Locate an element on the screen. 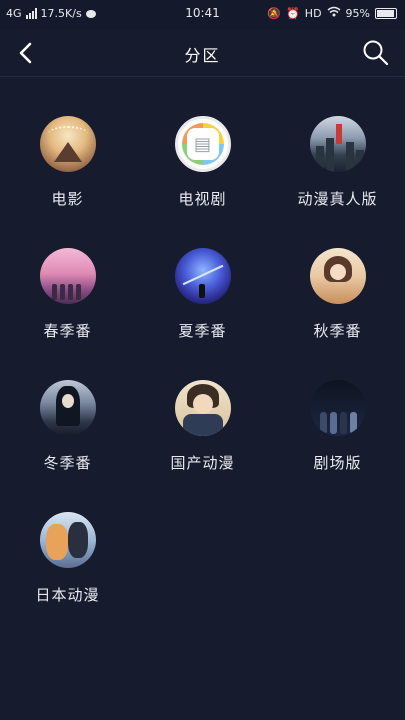 This screenshot has height=720, width=405. mute-icon: 🔕 is located at coordinates (274, 13).